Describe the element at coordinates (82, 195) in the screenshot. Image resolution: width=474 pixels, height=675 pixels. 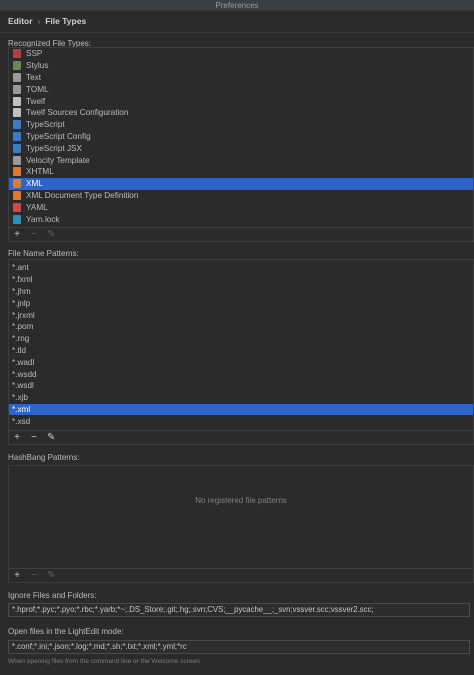
I see `file-type-label: XML Document Type Definition` at that location.